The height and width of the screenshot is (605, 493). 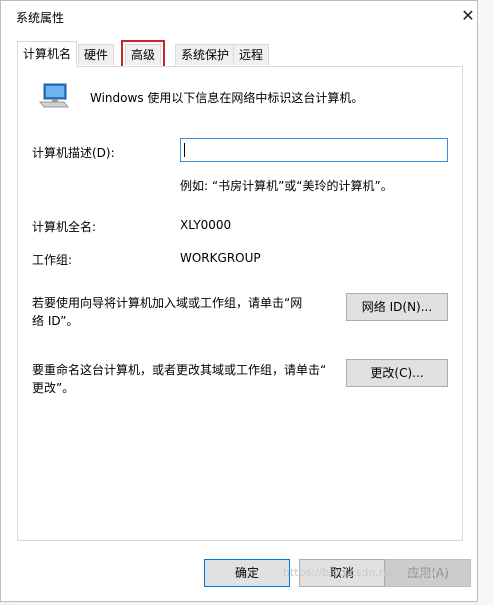 What do you see at coordinates (179, 370) in the screenshot?
I see `rename-text-line1: 要重命名这台计算机，或者更改其域或工作组，请单击“` at bounding box center [179, 370].